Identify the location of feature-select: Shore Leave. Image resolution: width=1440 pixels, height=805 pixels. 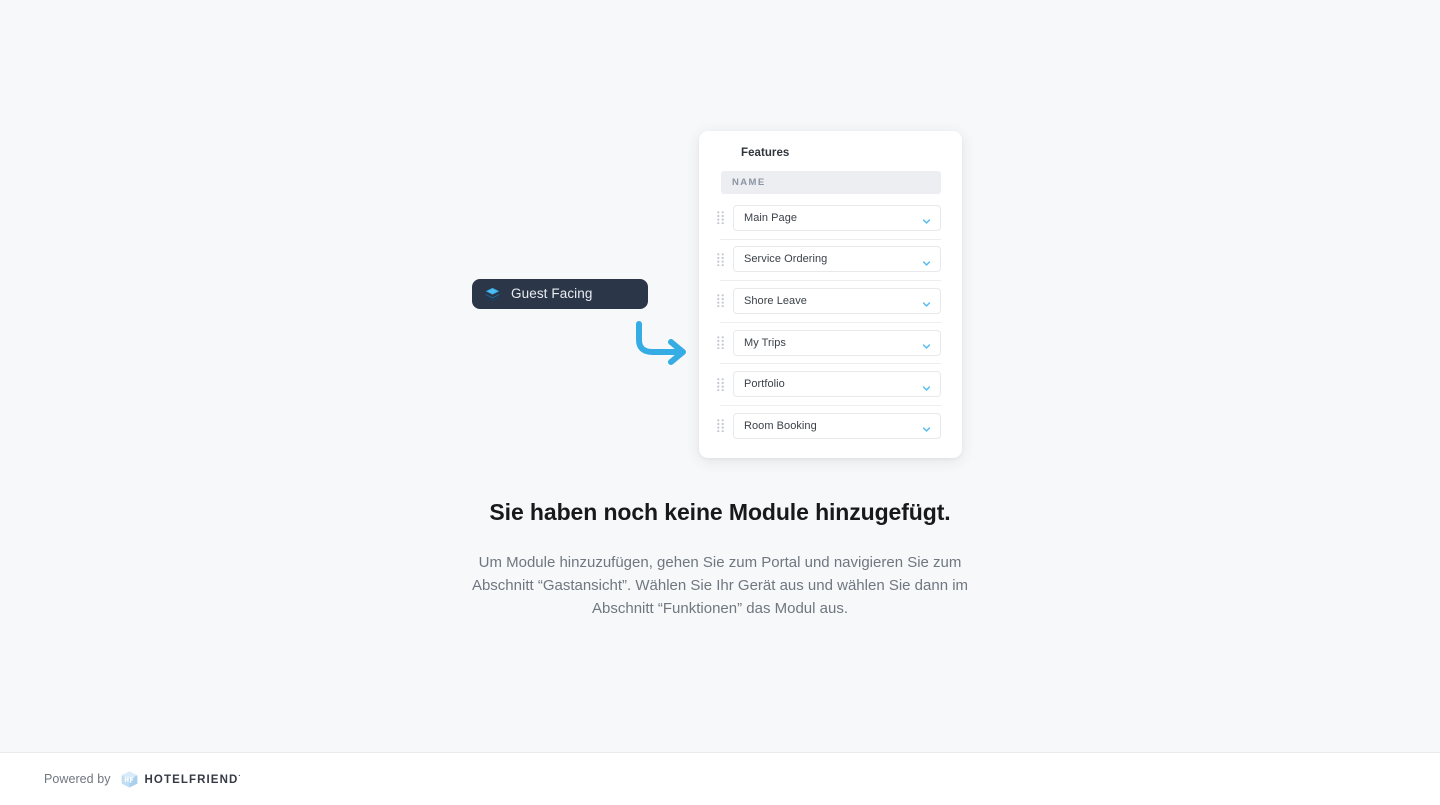
(837, 300).